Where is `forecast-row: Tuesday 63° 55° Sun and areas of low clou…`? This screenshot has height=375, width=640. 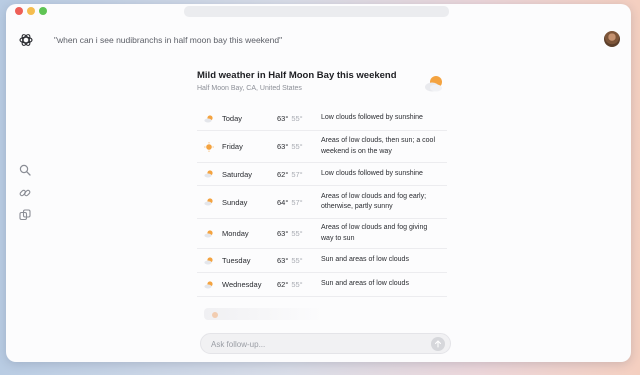
forecast-row: Tuesday 63° 55° Sun and areas of low clou… is located at coordinates (322, 261).